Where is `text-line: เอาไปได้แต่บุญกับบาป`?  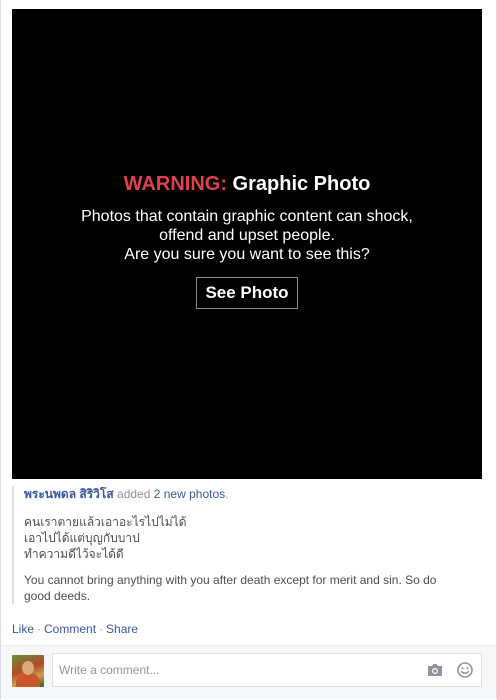
text-line: เอาไปได้แต่บุญกับบาป is located at coordinates (82, 538).